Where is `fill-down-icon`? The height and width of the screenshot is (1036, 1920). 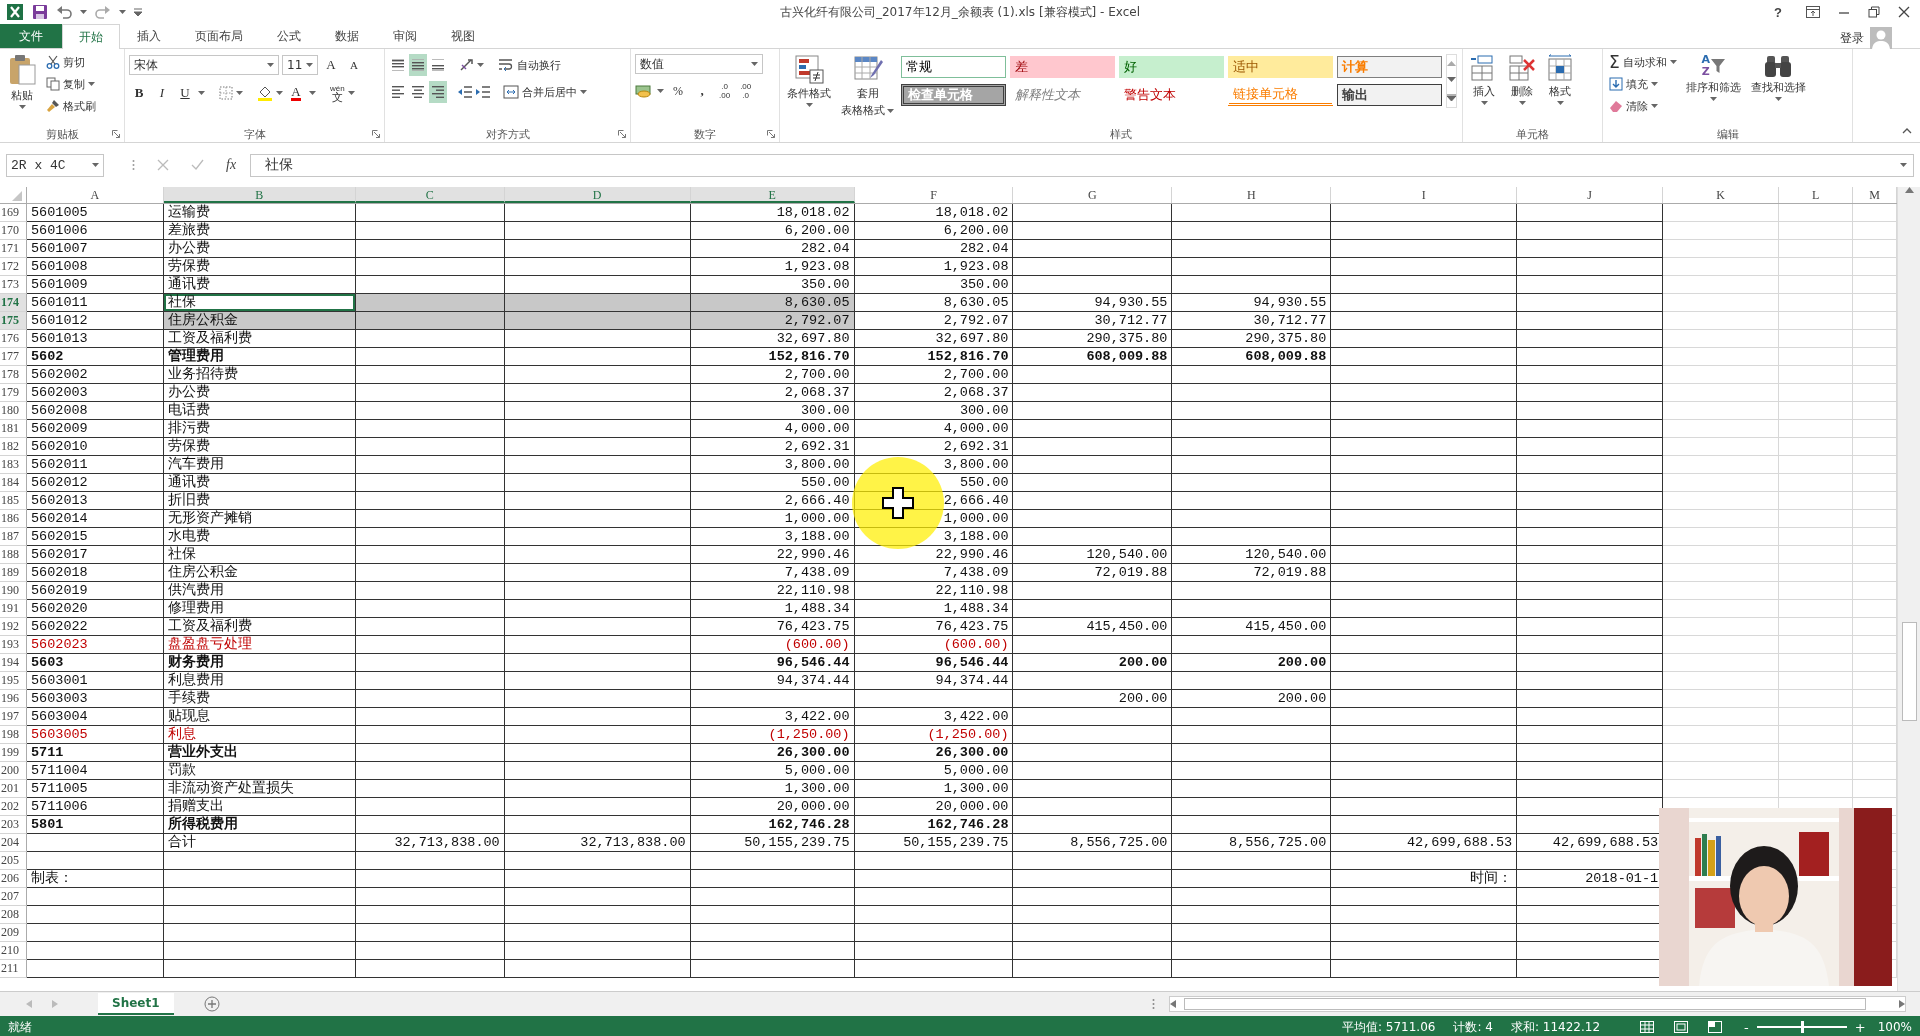
fill-down-icon is located at coordinates (1616, 84).